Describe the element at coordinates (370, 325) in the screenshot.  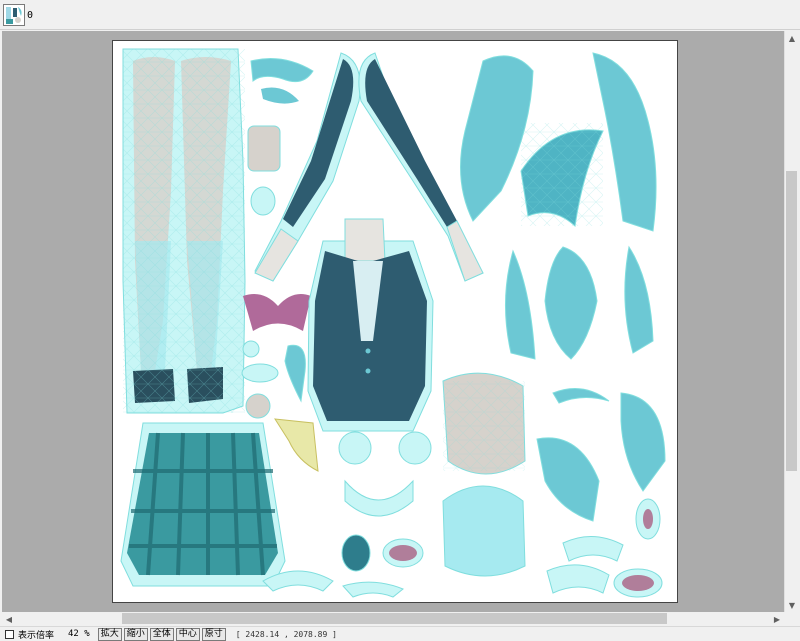
I see `vest-uv-island` at that location.